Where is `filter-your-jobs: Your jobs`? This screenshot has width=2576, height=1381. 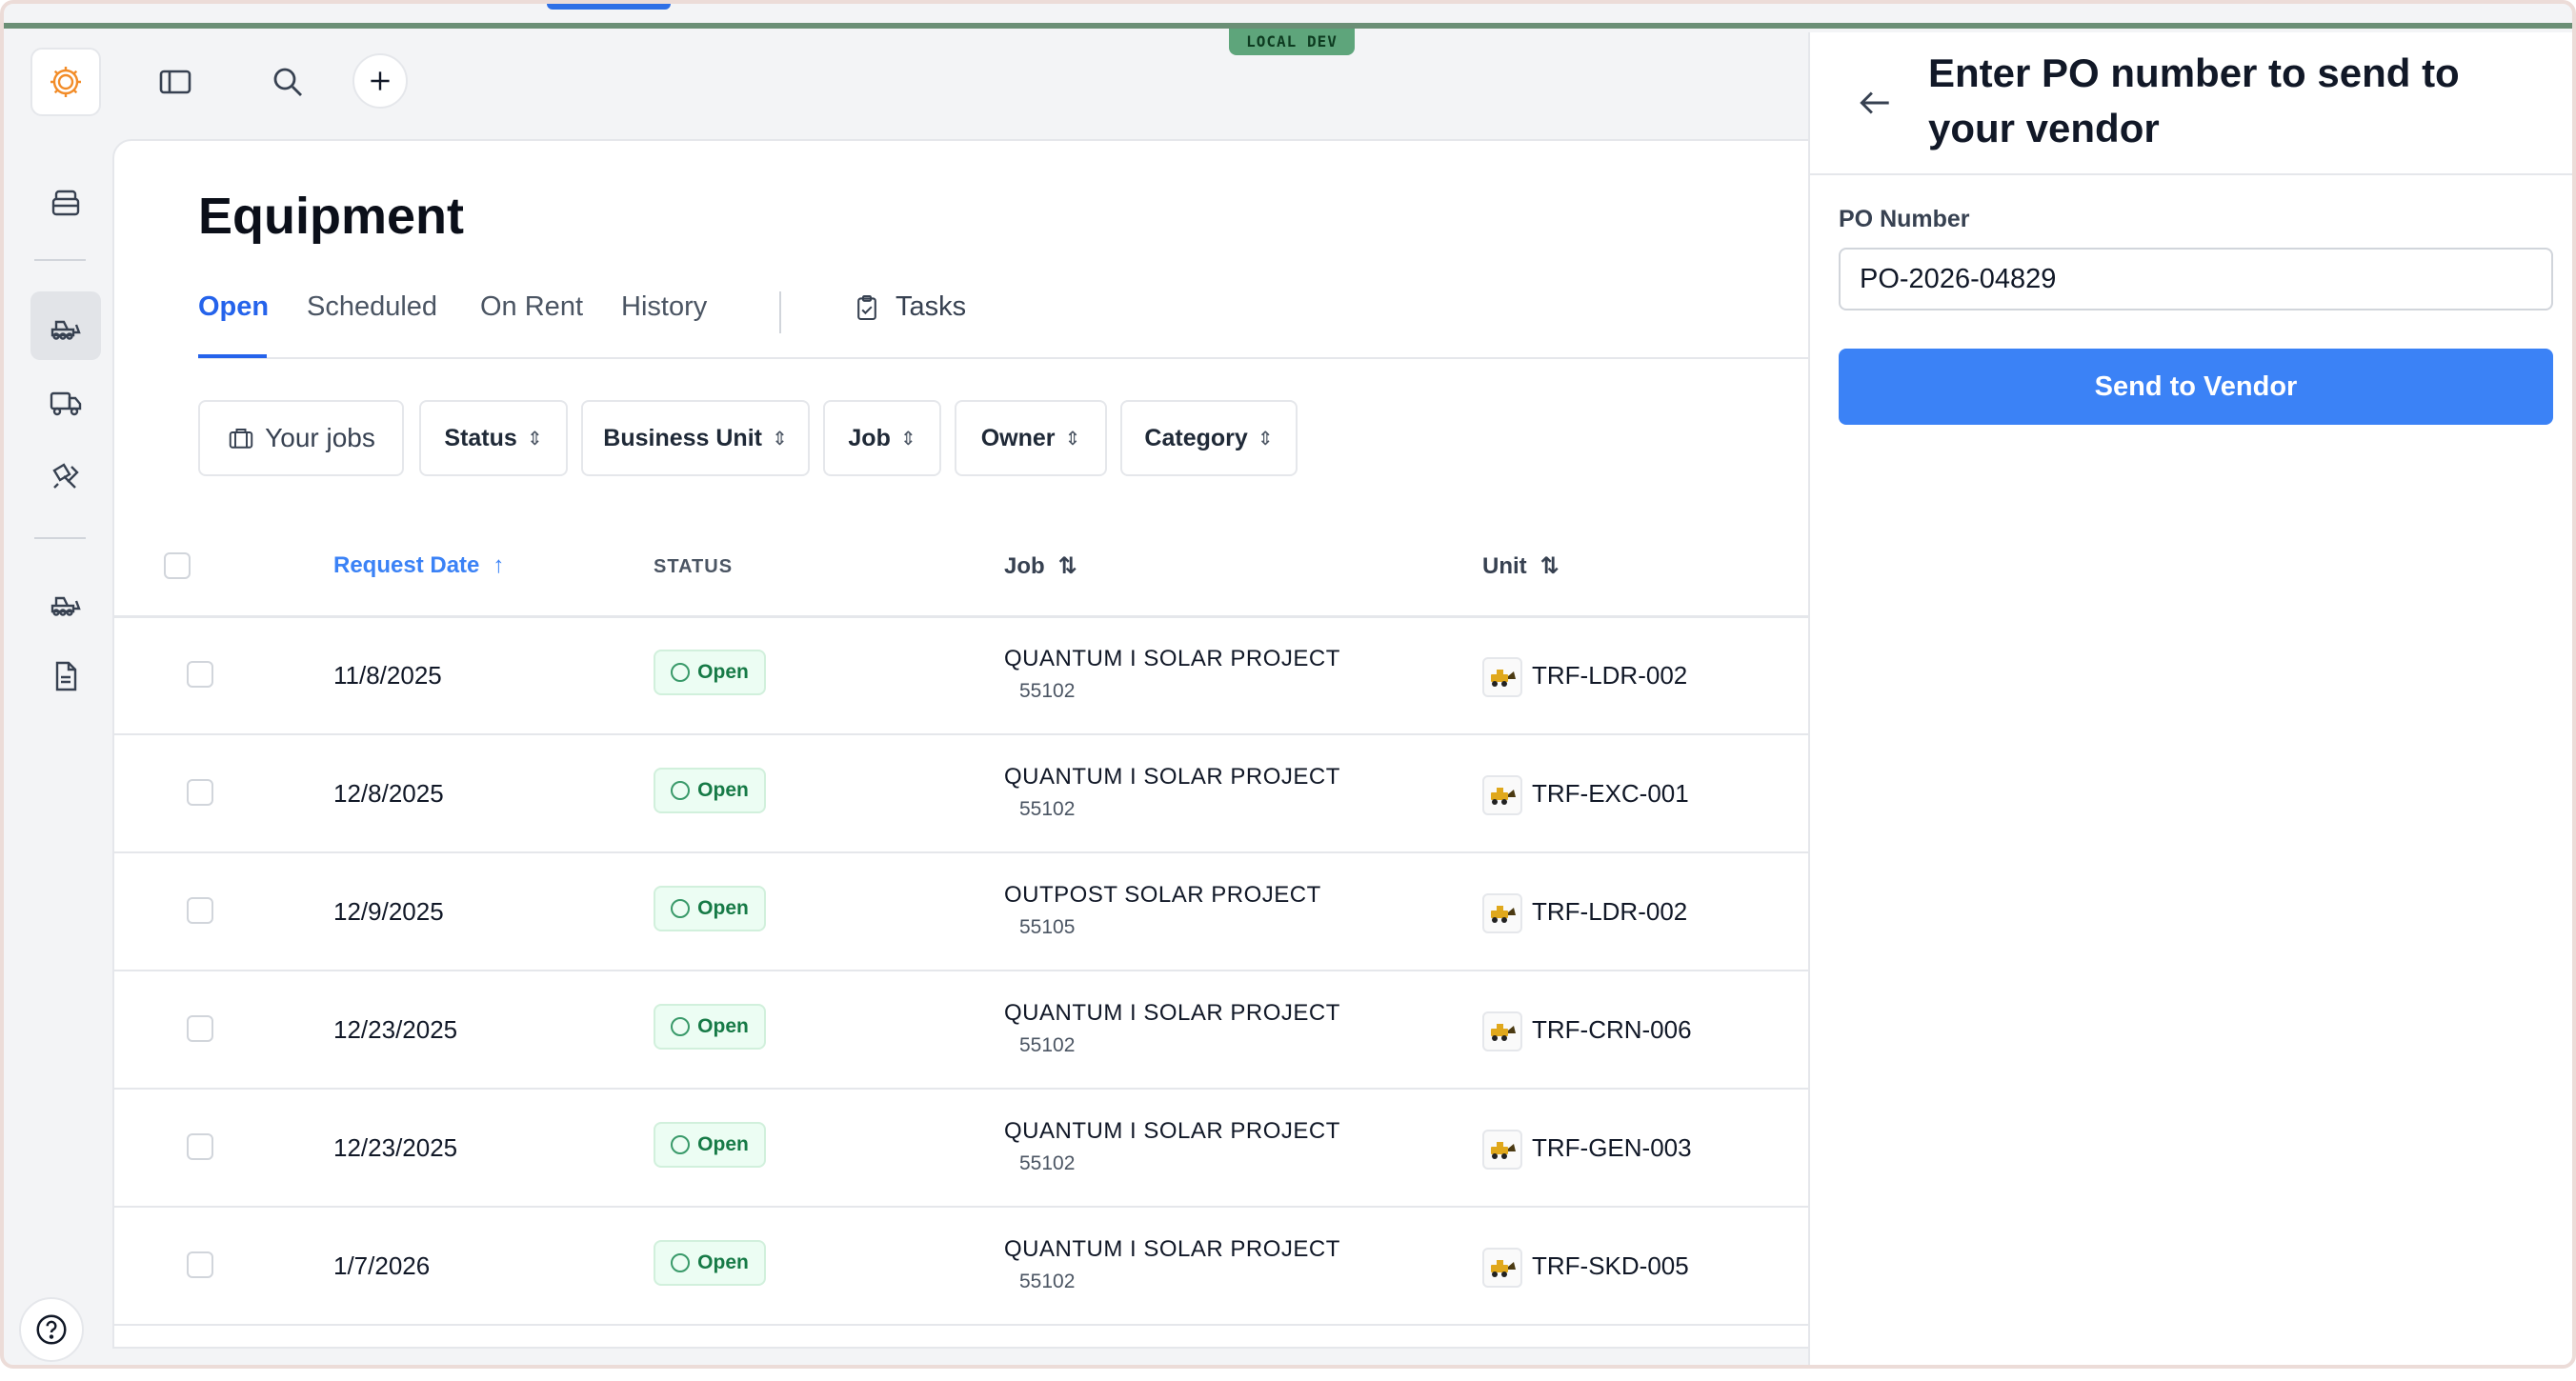 filter-your-jobs: Your jobs is located at coordinates (301, 438).